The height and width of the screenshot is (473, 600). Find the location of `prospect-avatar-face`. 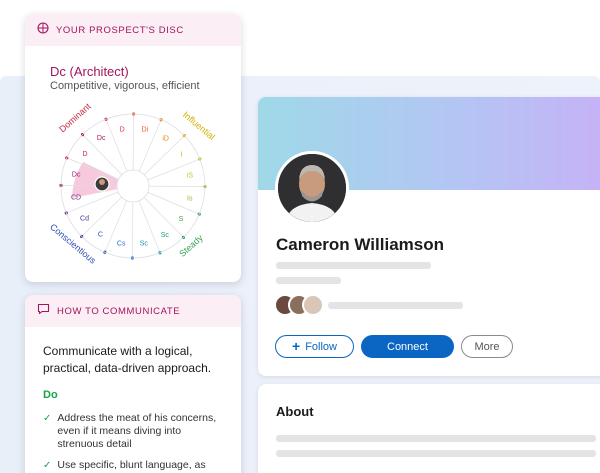

prospect-avatar-face is located at coordinates (102, 182).